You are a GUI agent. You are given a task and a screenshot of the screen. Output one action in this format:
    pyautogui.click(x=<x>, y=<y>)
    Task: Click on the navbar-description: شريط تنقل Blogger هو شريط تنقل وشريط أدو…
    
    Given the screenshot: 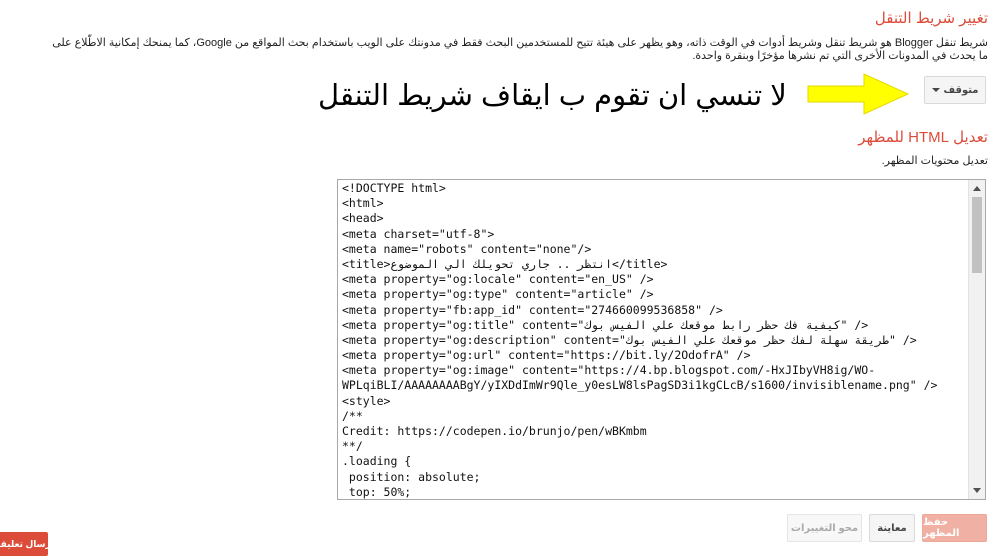 What is the action you would take?
    pyautogui.click(x=520, y=49)
    